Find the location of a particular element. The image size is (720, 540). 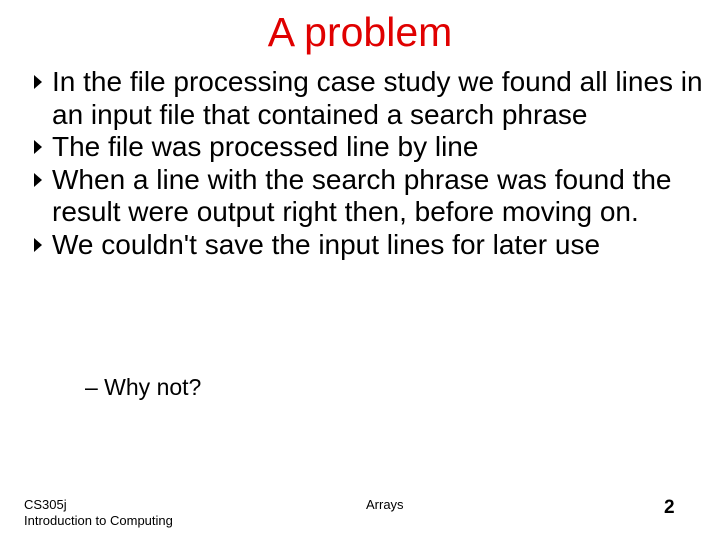

bullet-text: The file was processed line by line is located at coordinates (265, 146).